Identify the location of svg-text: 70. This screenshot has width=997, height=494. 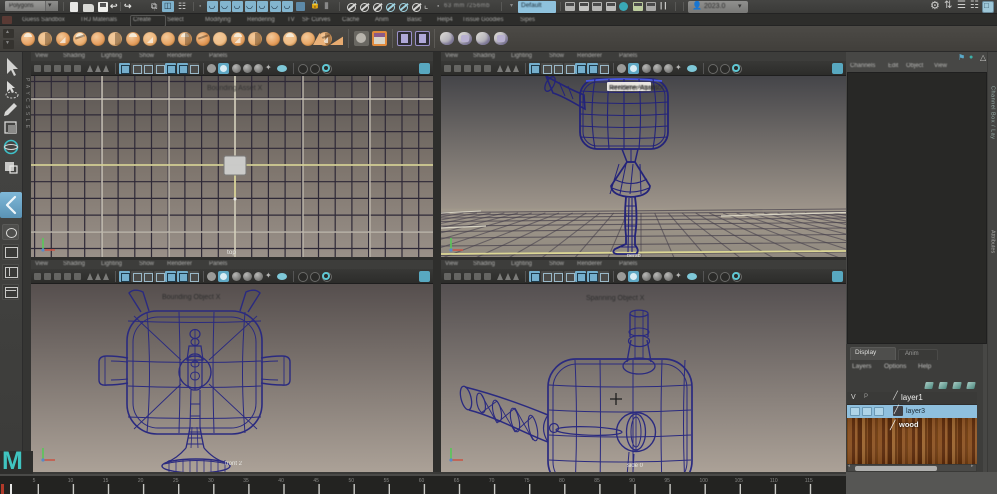
(492, 481).